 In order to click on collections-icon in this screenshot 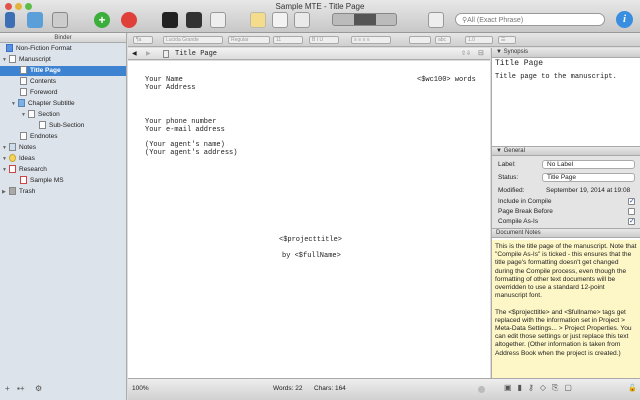, I will do `click(35, 20)`.